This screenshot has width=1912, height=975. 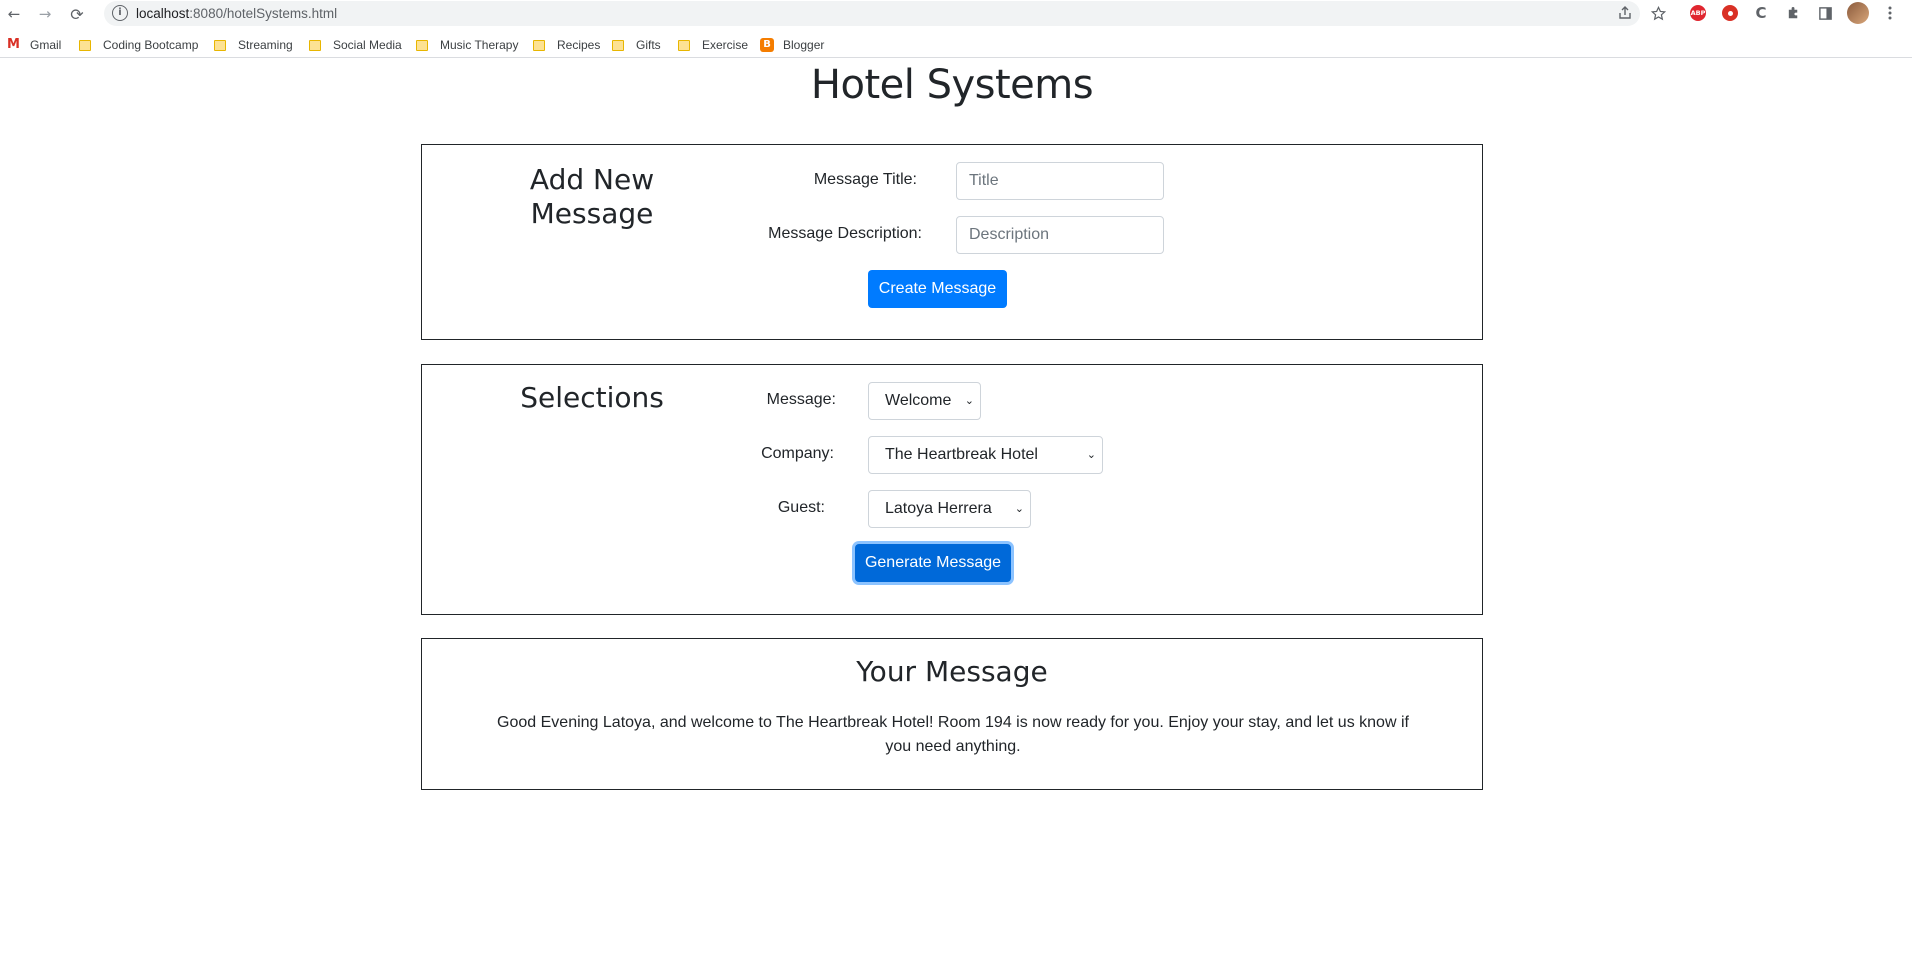 I want to click on bookmark-label: Exercise, so click(x=725, y=45).